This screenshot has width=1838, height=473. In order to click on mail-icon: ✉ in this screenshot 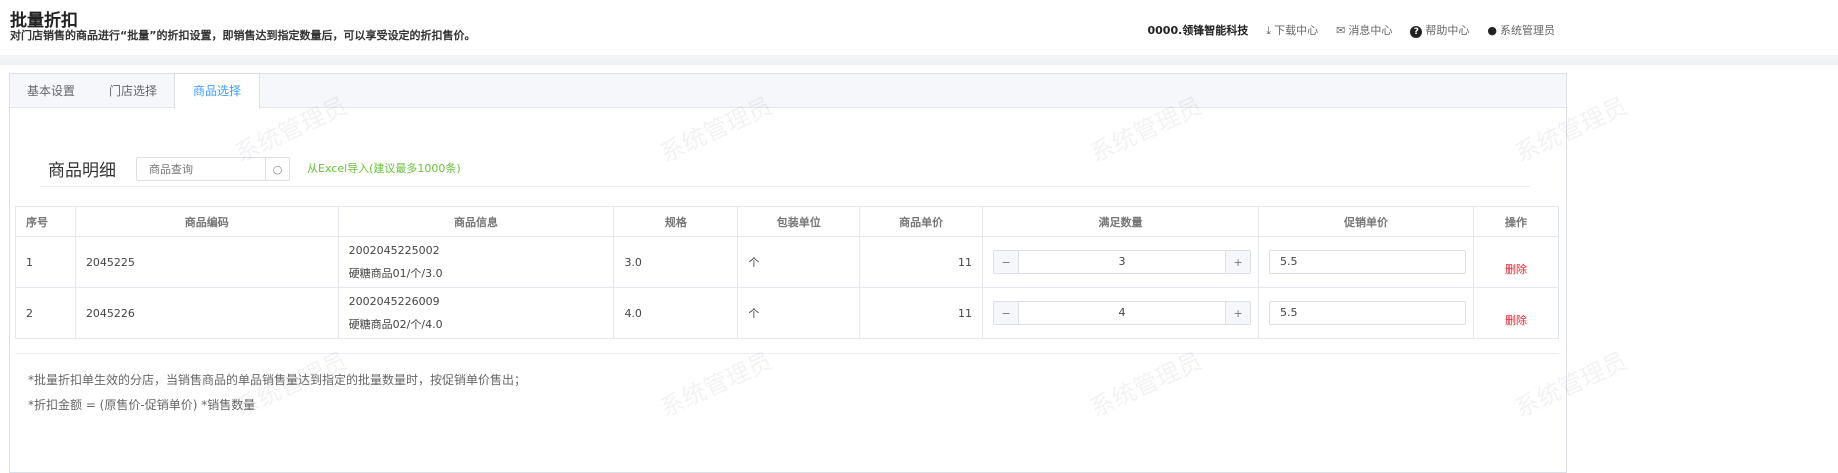, I will do `click(1341, 30)`.